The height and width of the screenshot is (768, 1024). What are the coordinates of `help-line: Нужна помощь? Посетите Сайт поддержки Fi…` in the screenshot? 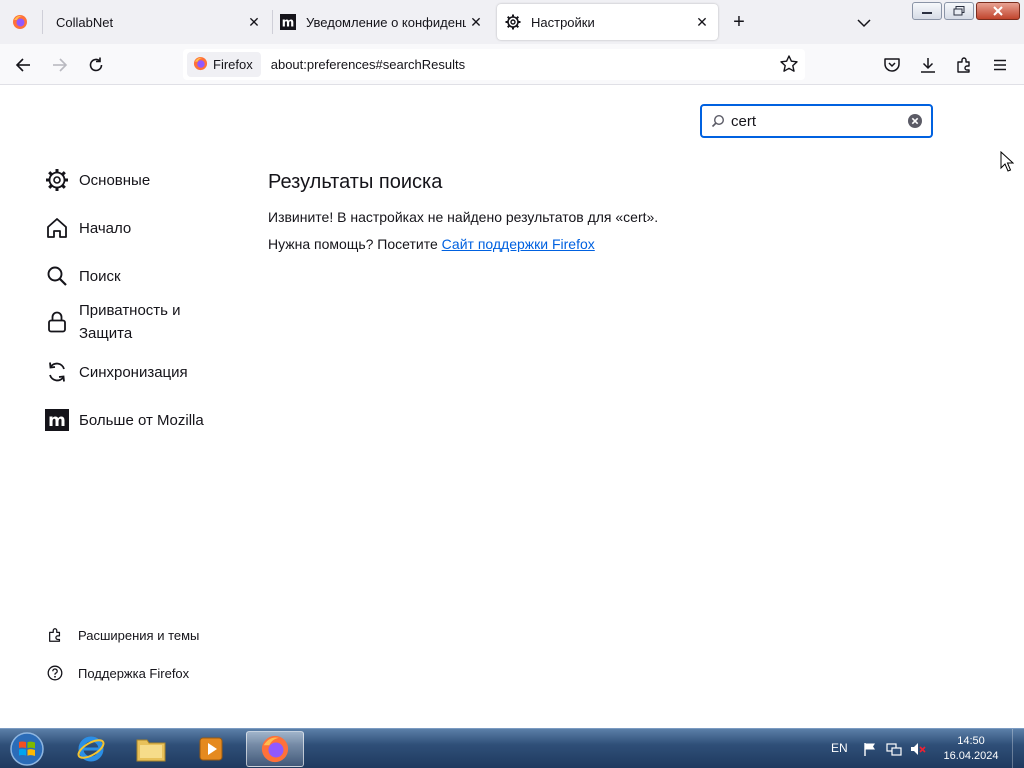 It's located at (431, 244).